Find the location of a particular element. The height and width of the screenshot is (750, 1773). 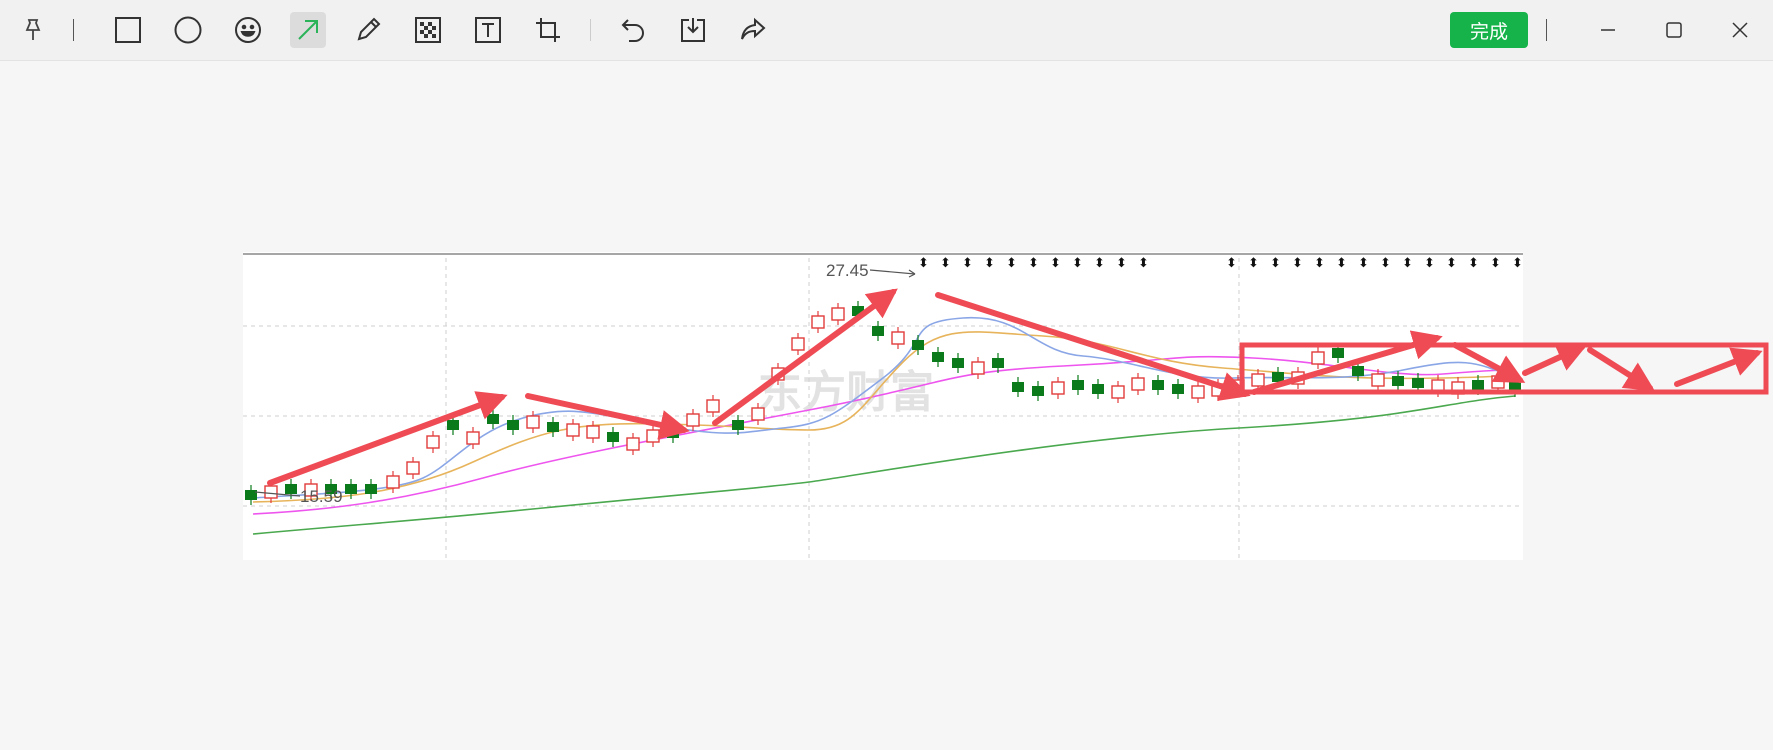

low-price-label: 15.59 is located at coordinates (321, 496).